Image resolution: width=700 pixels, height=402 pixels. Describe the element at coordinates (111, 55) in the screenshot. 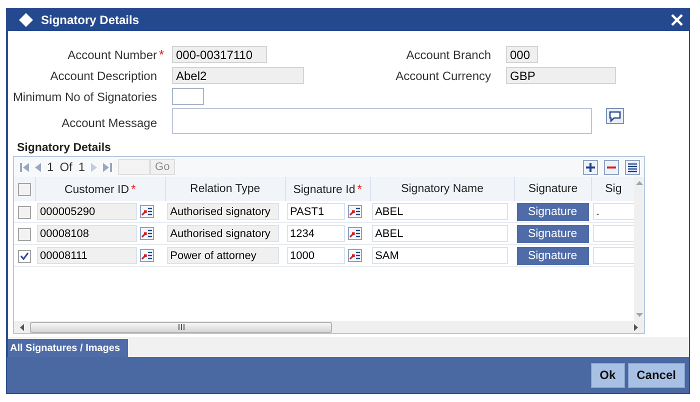

I see `field-label: Account Number` at that location.